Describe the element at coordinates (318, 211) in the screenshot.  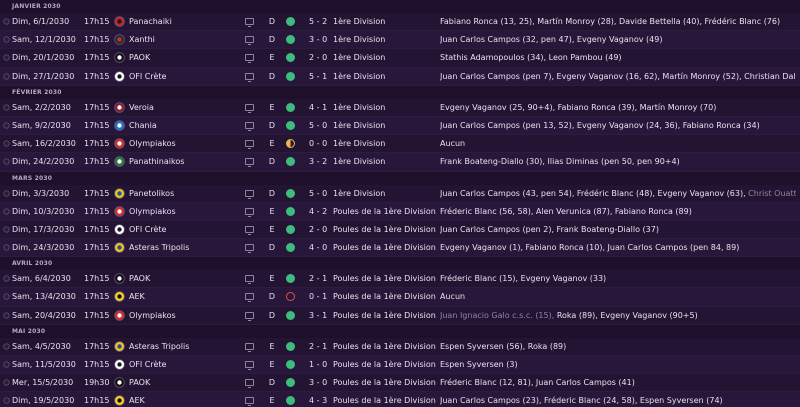
I see `match-score: 4 - 2` at that location.